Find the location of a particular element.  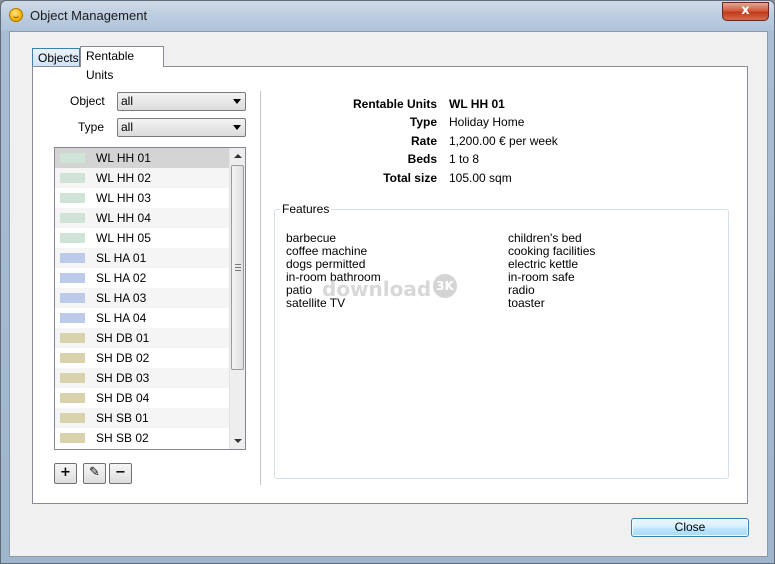

list-item: SH SB 01 is located at coordinates (142, 418).